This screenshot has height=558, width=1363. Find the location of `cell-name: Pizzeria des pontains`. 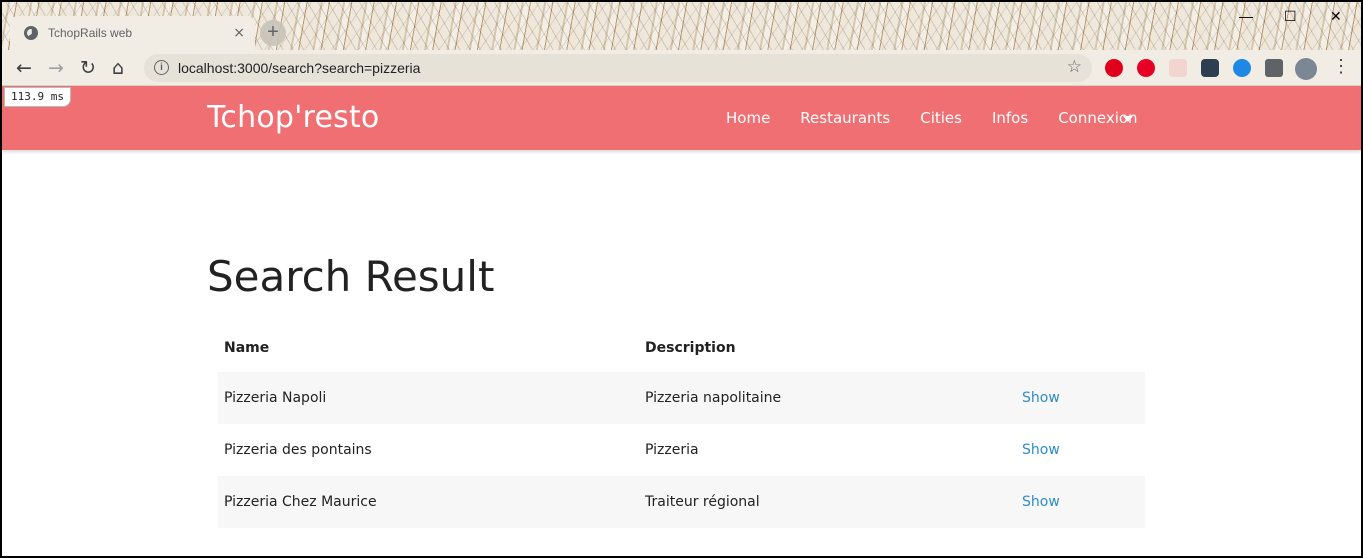

cell-name: Pizzeria des pontains is located at coordinates (298, 450).